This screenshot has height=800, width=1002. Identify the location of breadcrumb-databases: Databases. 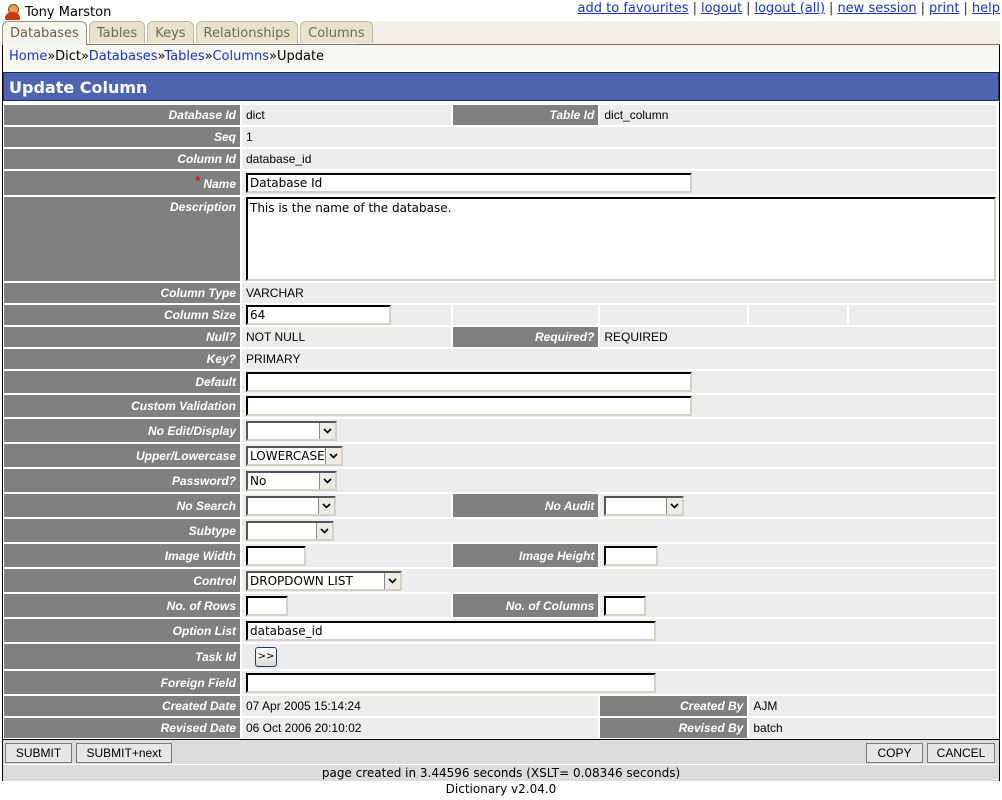
(123, 56).